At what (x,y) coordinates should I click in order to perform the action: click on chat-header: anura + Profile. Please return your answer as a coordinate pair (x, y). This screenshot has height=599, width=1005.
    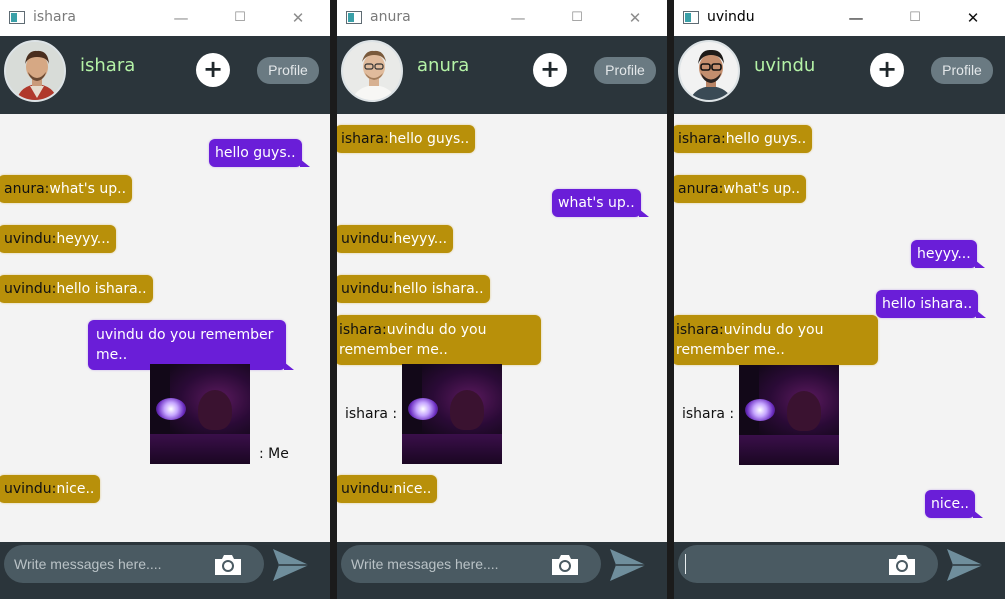
    Looking at the image, I should click on (502, 75).